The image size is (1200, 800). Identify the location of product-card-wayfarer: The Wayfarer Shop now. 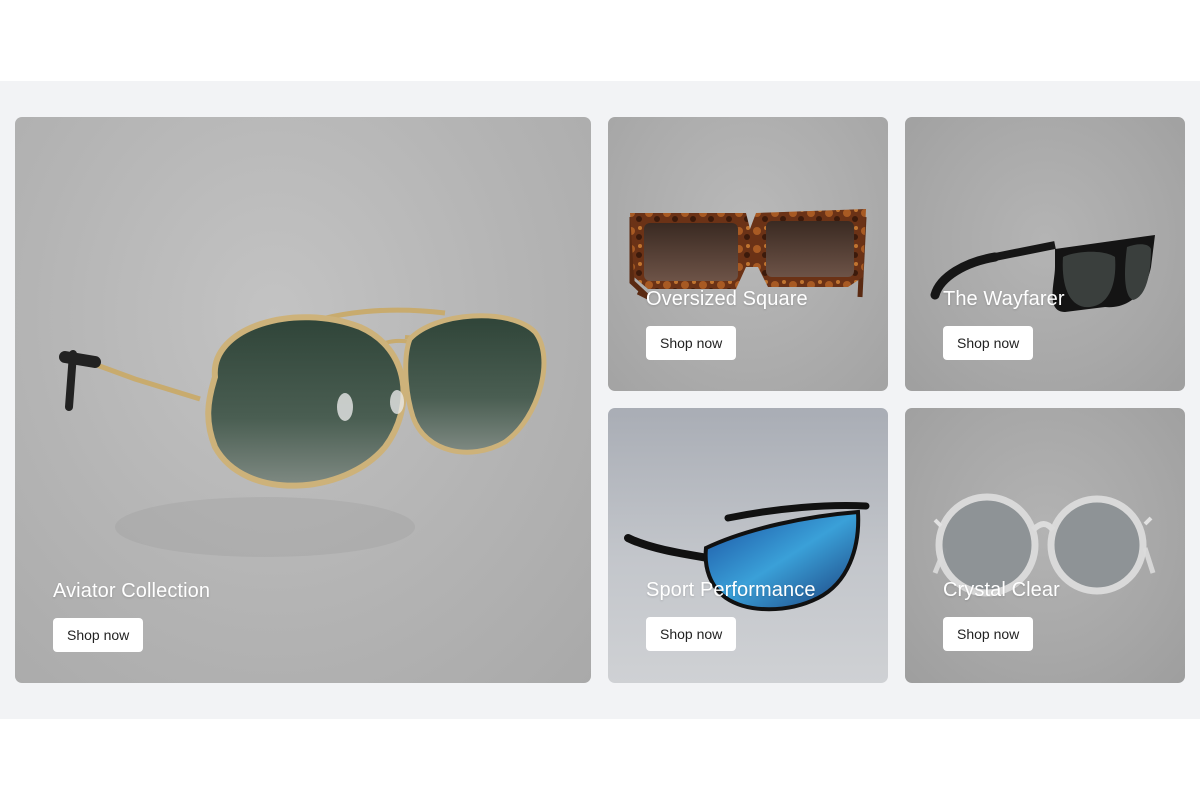
(1045, 254).